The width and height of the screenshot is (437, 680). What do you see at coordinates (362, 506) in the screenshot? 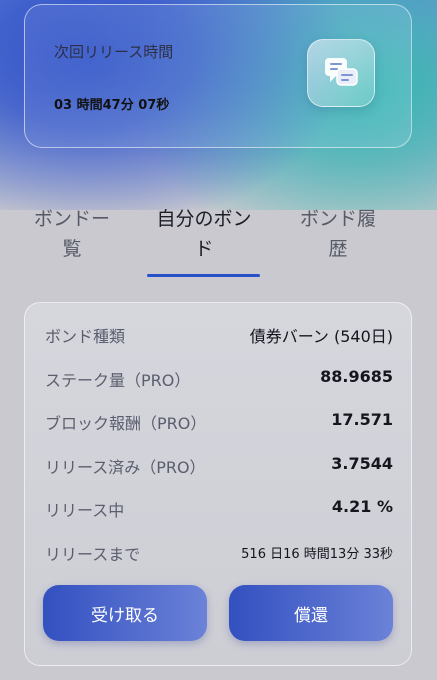
I see `releasing-value: 4.21 %` at bounding box center [362, 506].